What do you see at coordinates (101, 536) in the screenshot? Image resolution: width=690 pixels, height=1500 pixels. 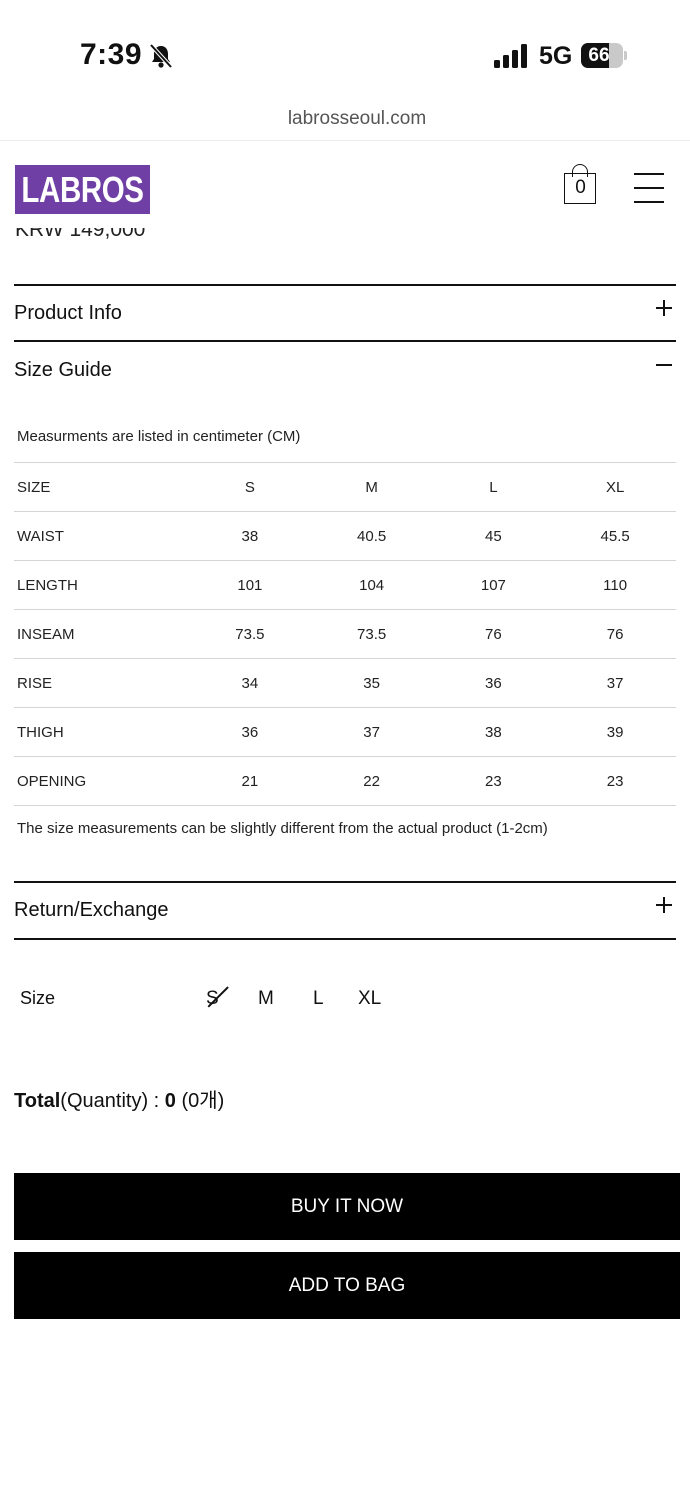 I see `table-cell: WAIST` at bounding box center [101, 536].